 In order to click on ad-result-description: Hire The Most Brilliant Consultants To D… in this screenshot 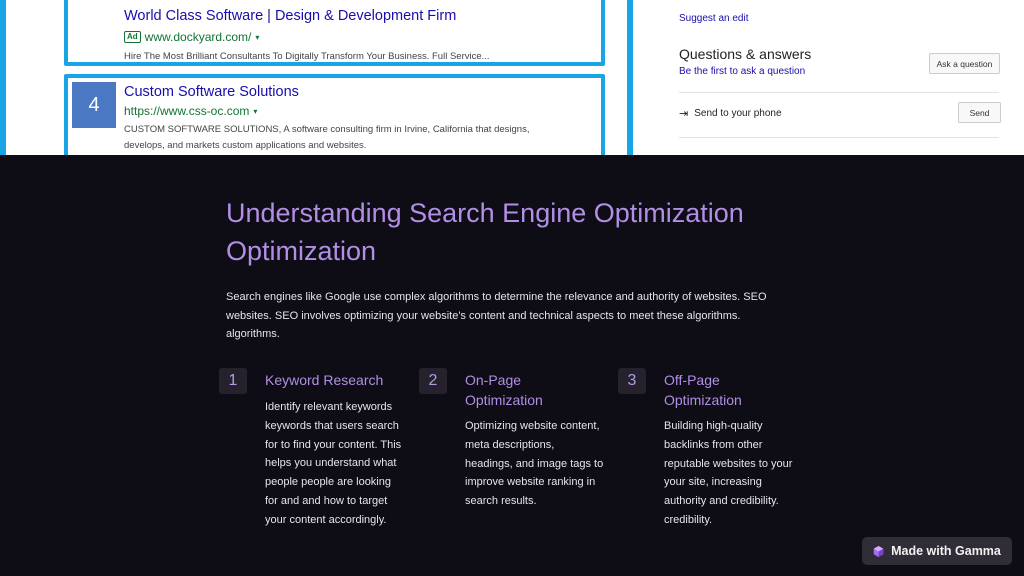, I will do `click(307, 56)`.